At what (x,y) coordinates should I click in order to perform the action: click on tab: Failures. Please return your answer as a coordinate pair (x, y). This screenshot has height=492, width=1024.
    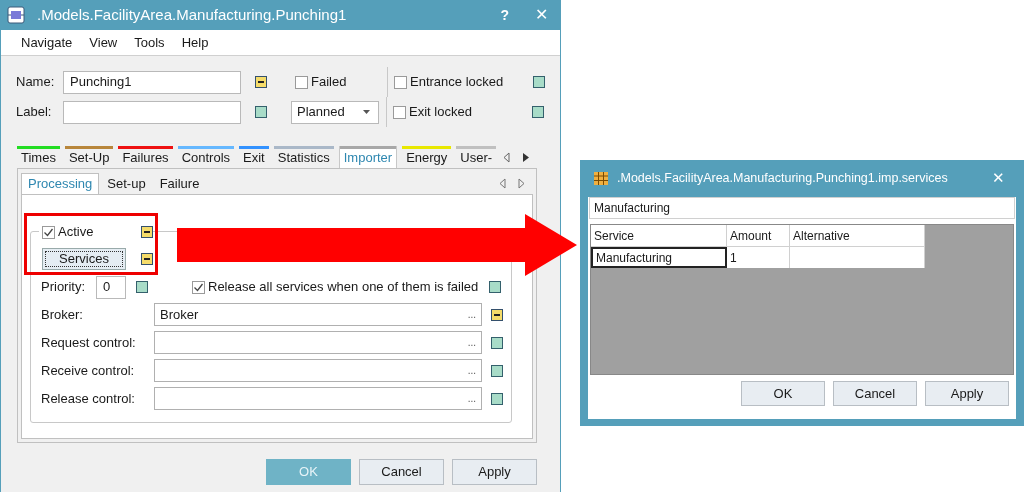
    Looking at the image, I should click on (145, 157).